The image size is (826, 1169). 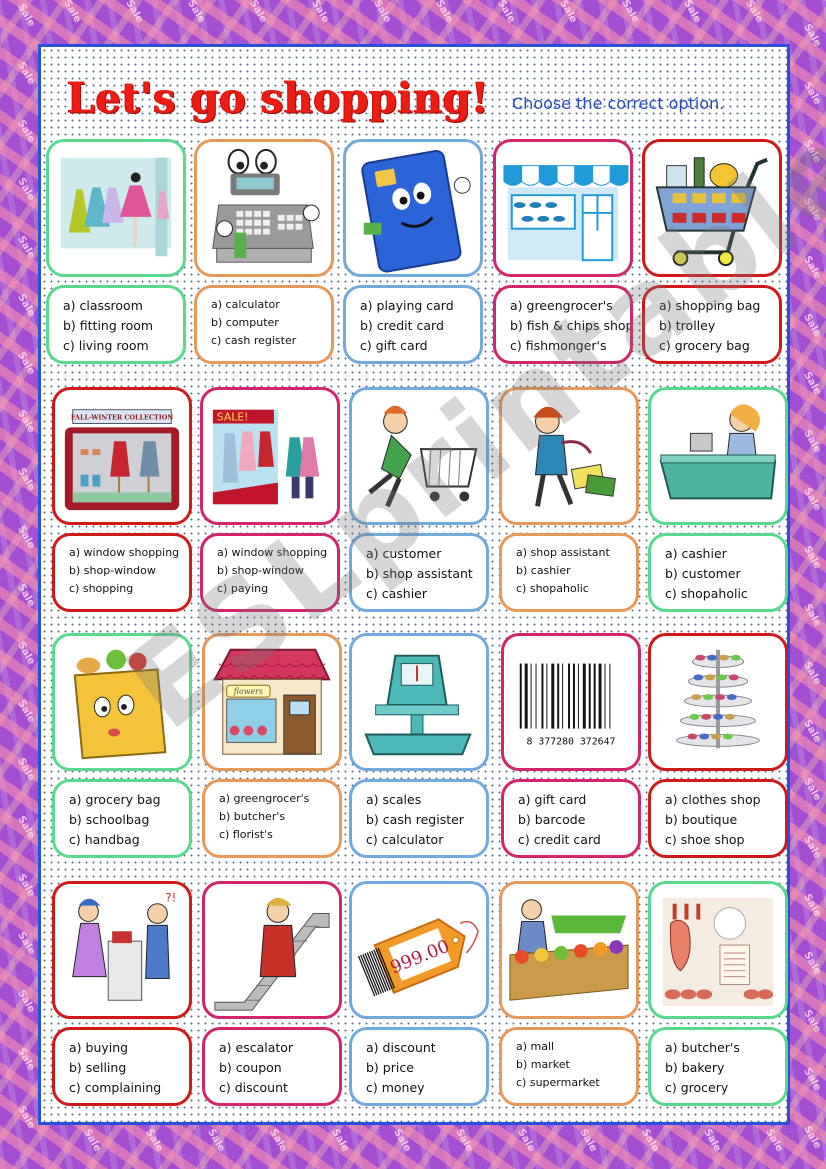 What do you see at coordinates (725, 820) in the screenshot?
I see `answer-option-b: b) boutique` at bounding box center [725, 820].